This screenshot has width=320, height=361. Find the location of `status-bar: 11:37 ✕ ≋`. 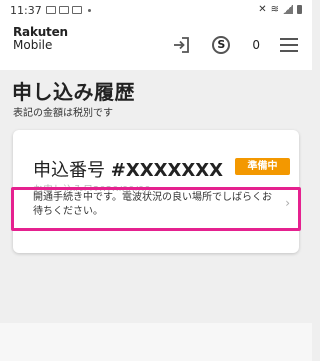

status-bar: 11:37 ✕ ≋ is located at coordinates (156, 10).